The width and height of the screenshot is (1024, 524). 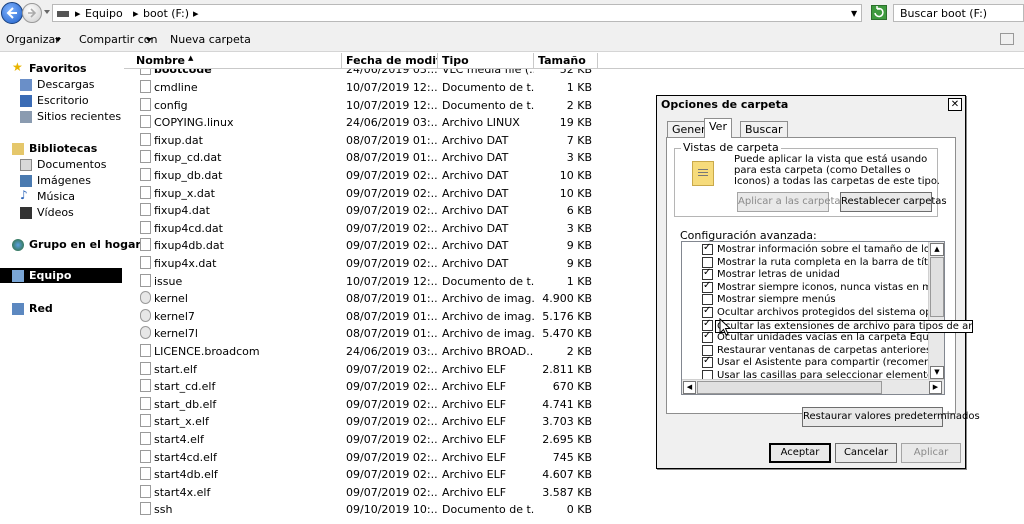 What do you see at coordinates (937, 249) in the screenshot?
I see `scroll-up-icon: ▲` at bounding box center [937, 249].